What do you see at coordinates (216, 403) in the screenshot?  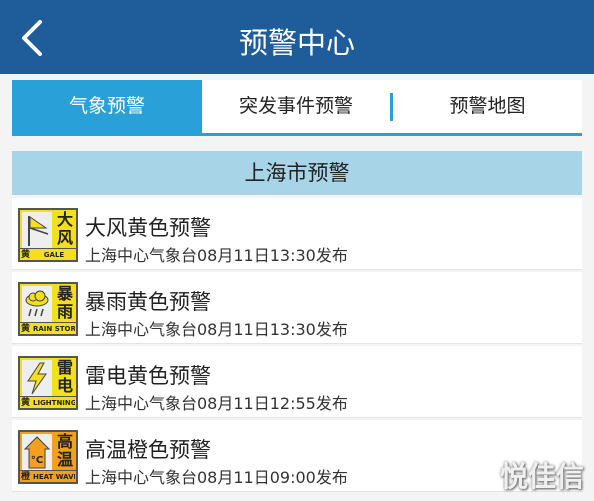 I see `warning-subtitle: 上海中心气象台08月11日12:55发布` at bounding box center [216, 403].